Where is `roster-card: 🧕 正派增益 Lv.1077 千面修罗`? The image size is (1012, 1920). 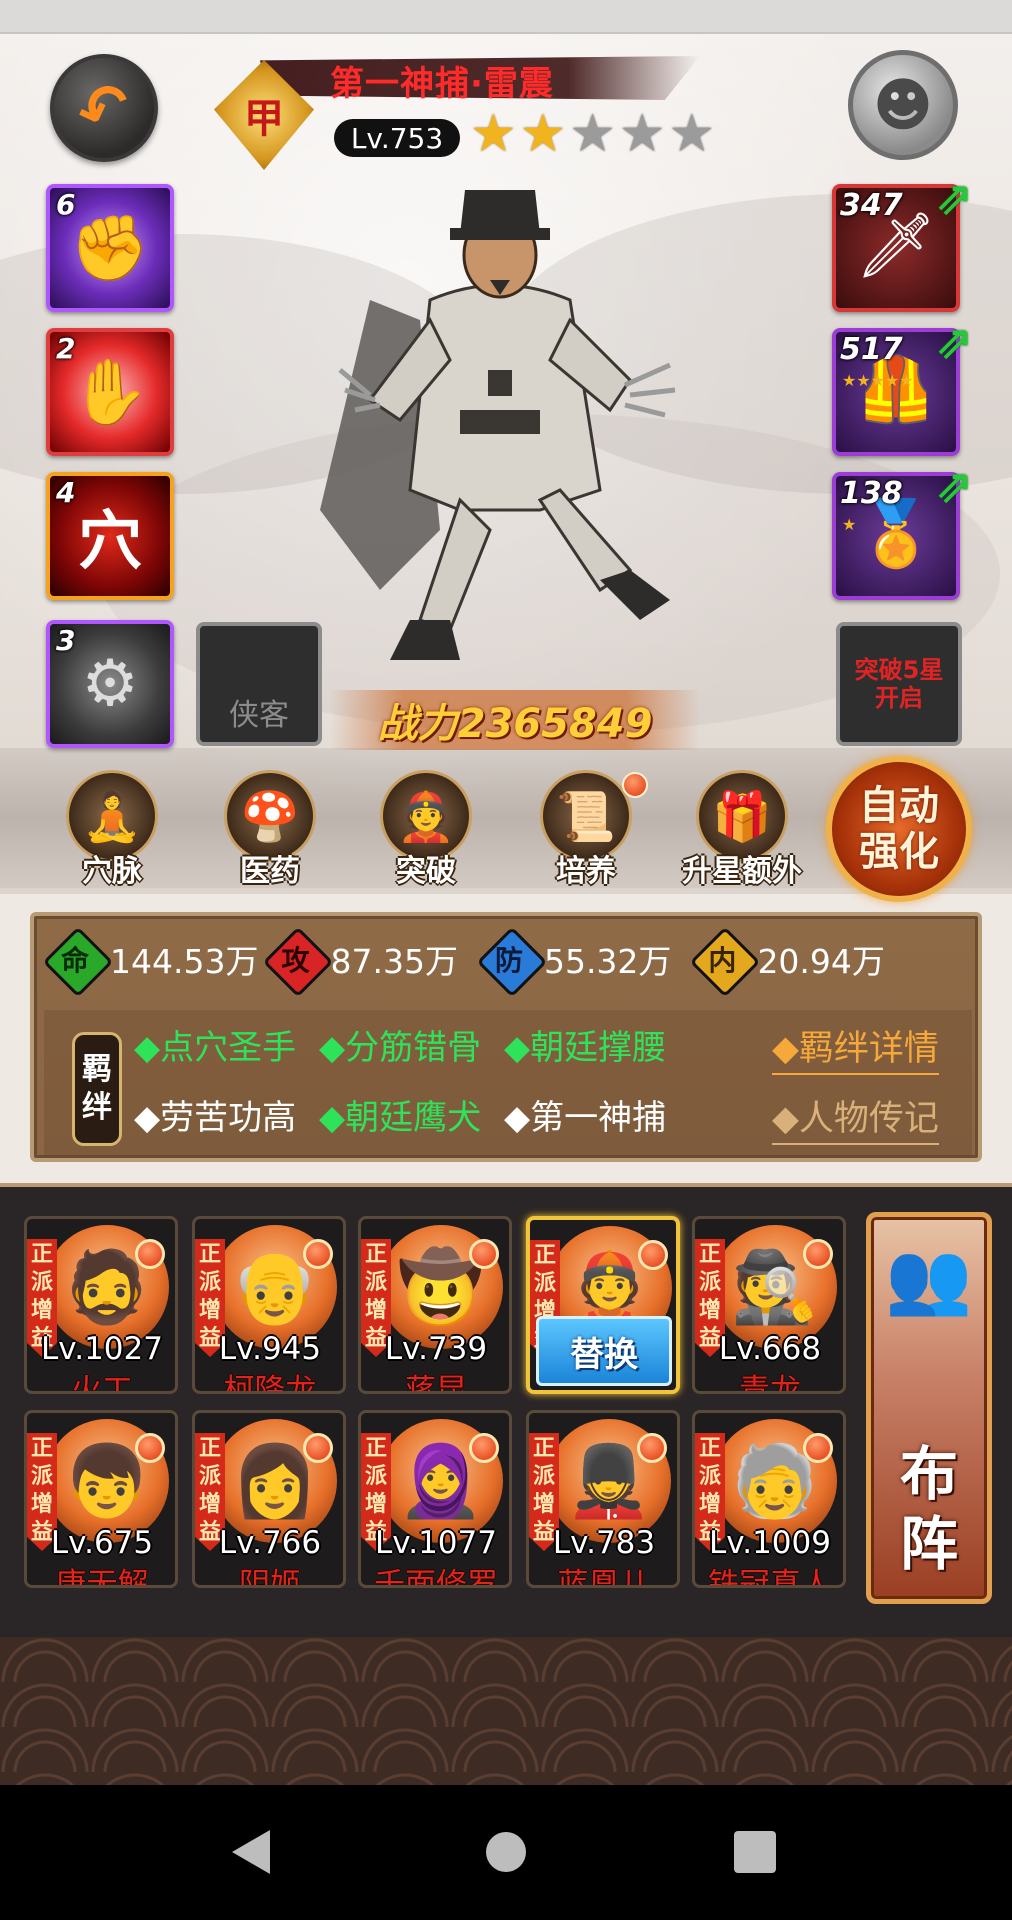
roster-card: 🧕 正派增益 Lv.1077 千面修罗 is located at coordinates (435, 1499).